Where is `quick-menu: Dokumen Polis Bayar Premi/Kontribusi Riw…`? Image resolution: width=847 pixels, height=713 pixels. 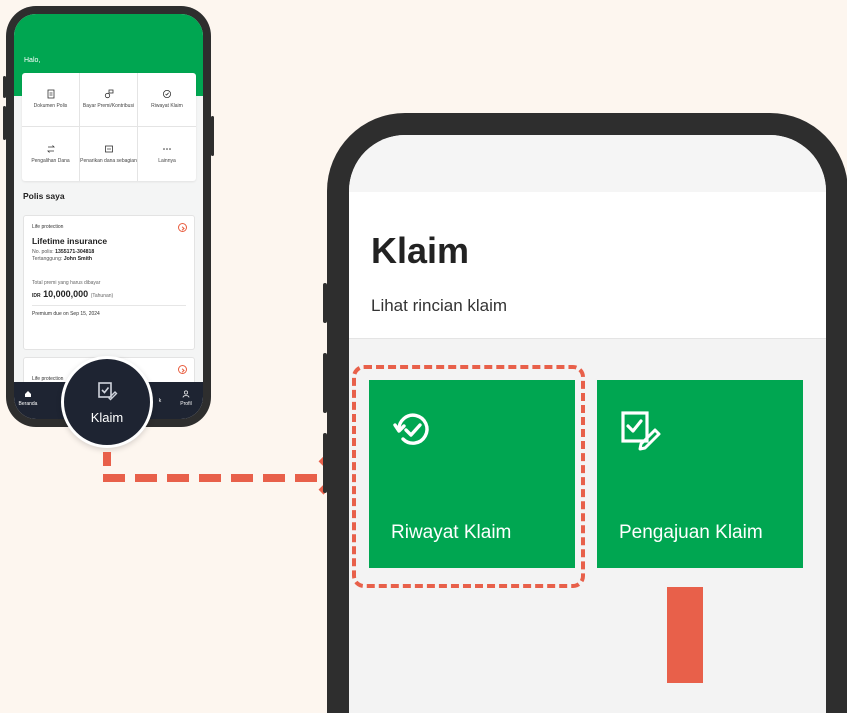 quick-menu: Dokumen Polis Bayar Premi/Kontribusi Riw… is located at coordinates (109, 127).